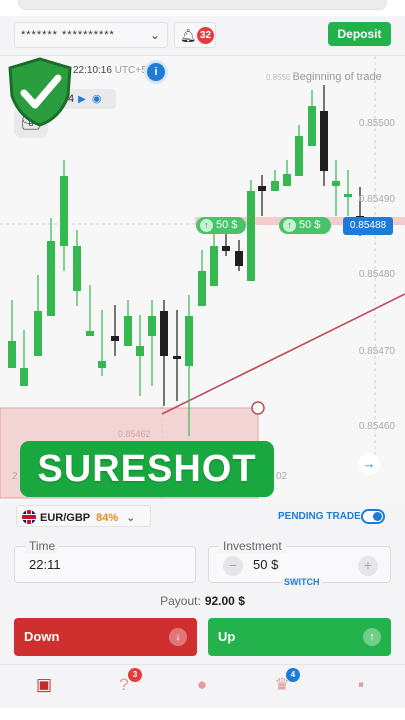 This screenshot has height=720, width=405. I want to click on pending-trade-toggle, so click(373, 516).